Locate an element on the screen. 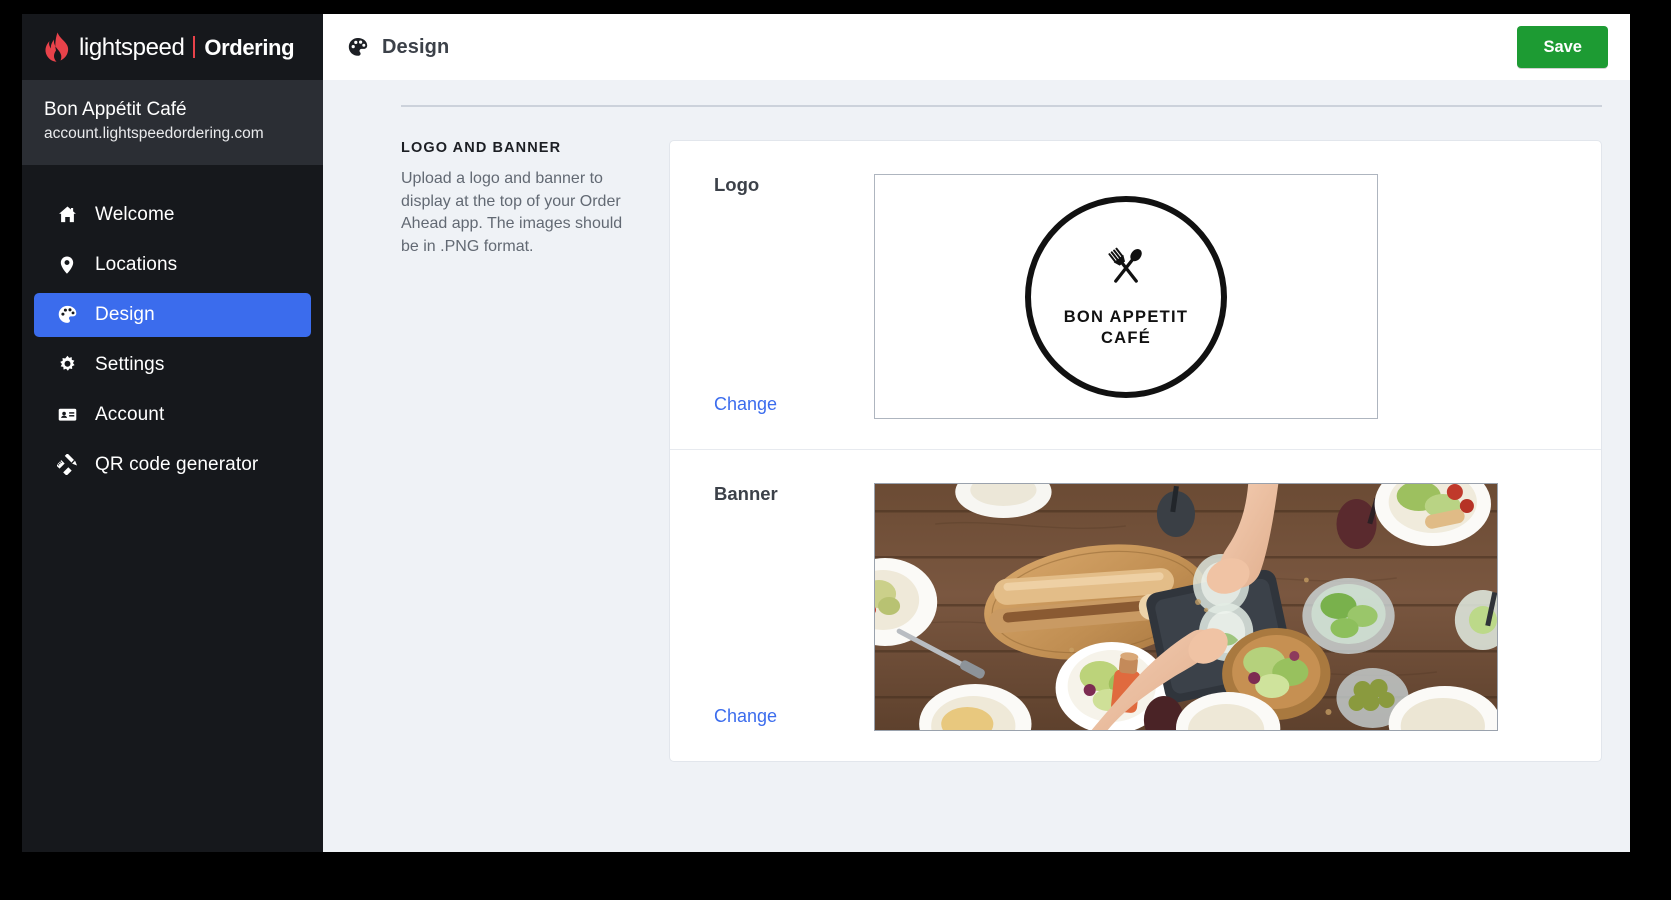  brand-divider is located at coordinates (194, 46).